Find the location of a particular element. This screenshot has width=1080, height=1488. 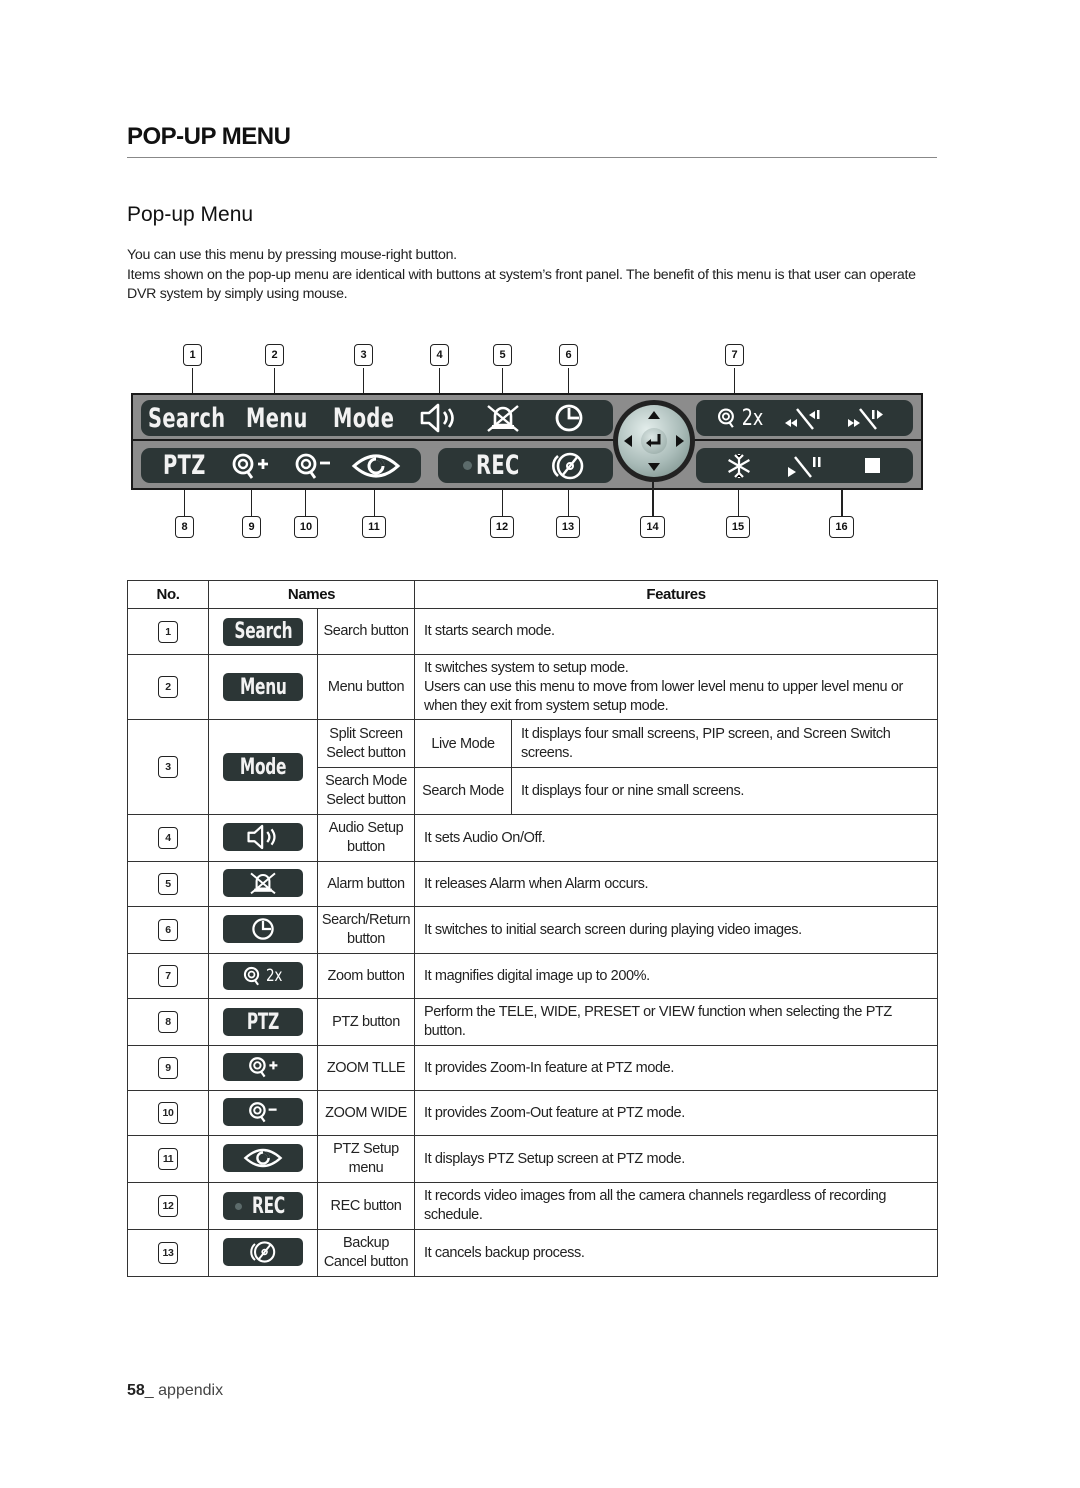

ptz-button: PTZ is located at coordinates (192, 465).